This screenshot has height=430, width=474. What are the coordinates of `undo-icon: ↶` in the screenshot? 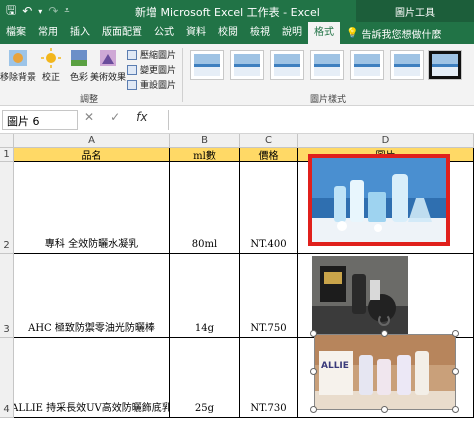 It's located at (27, 11).